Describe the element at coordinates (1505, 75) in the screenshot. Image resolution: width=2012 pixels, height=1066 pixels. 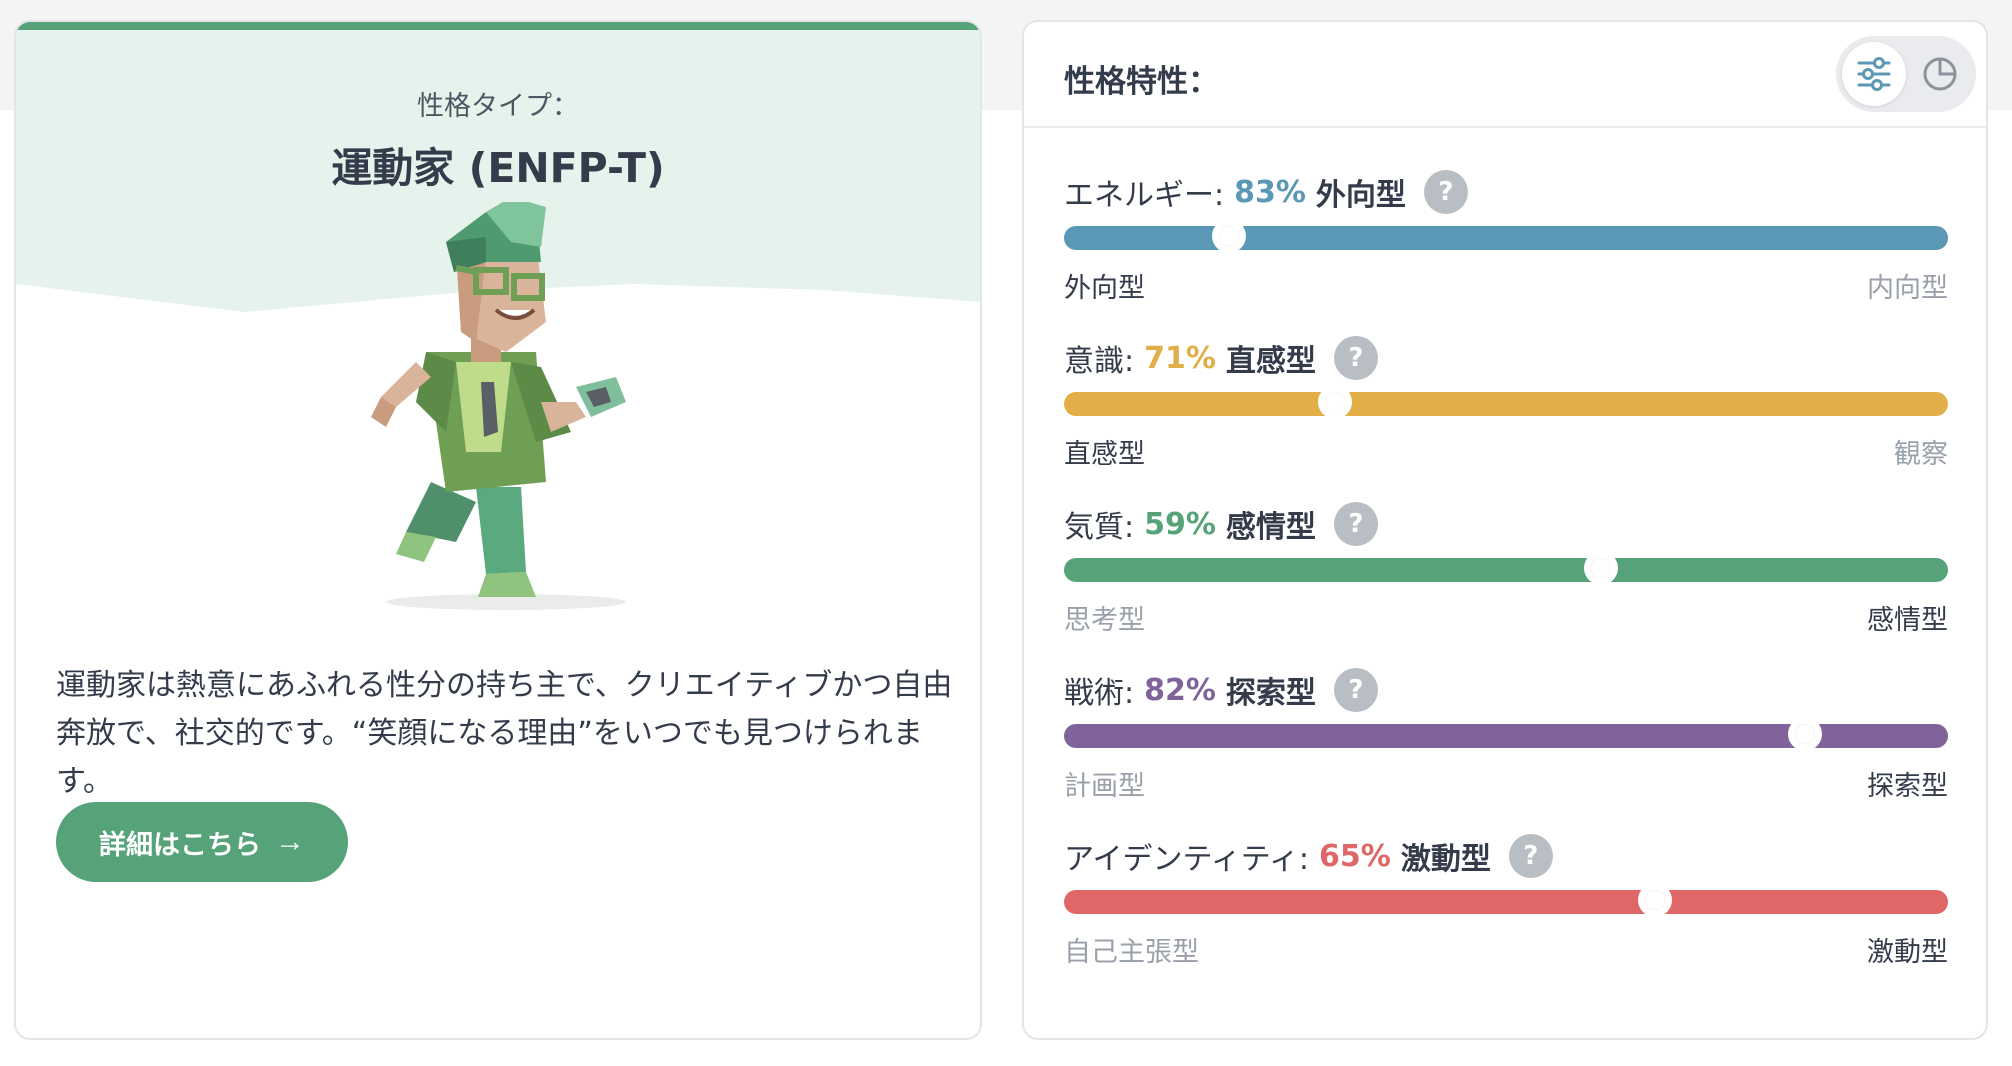
I see `traits-header: 性格特性：` at that location.